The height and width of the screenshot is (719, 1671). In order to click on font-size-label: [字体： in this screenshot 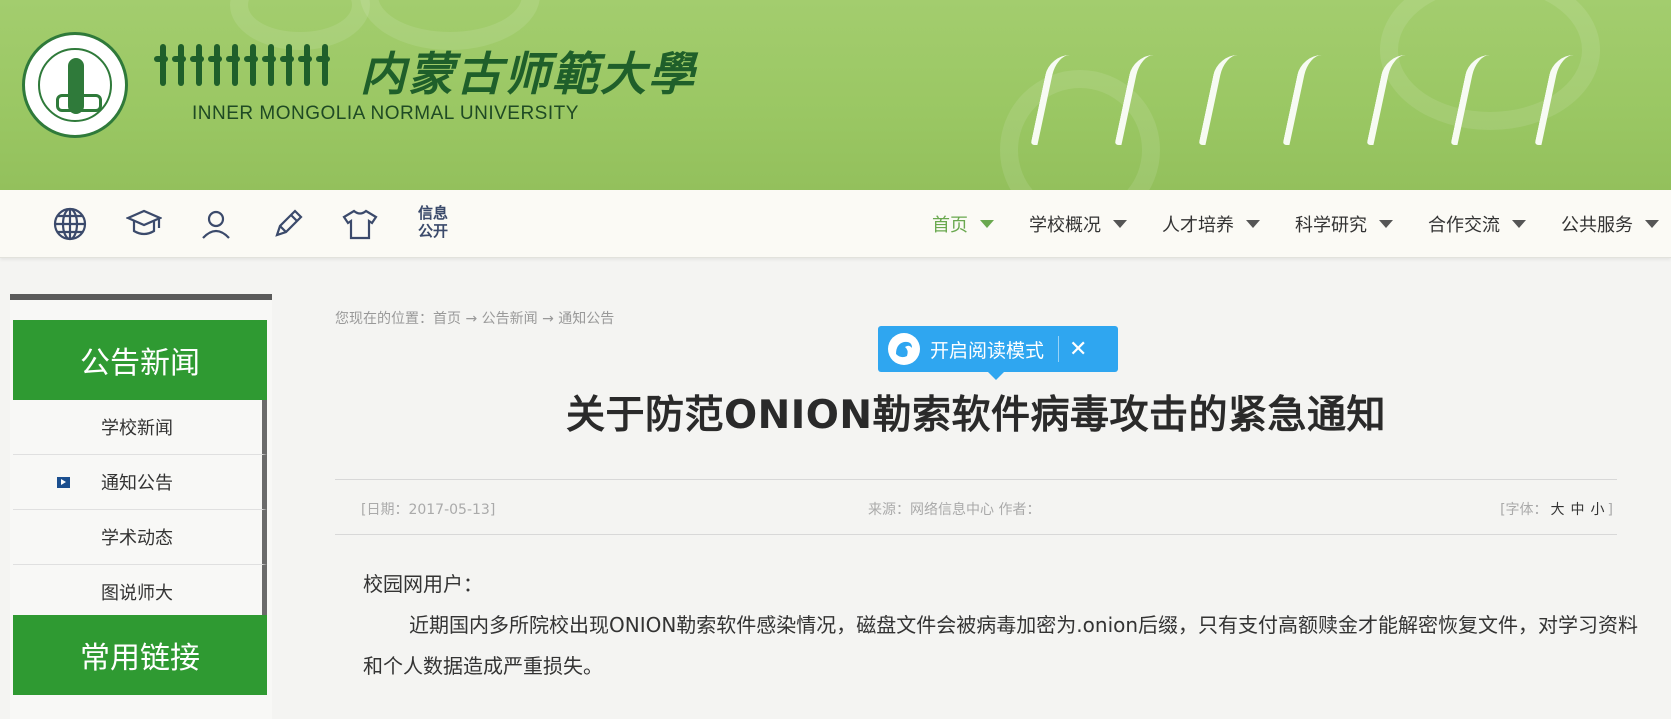, I will do `click(1524, 510)`.